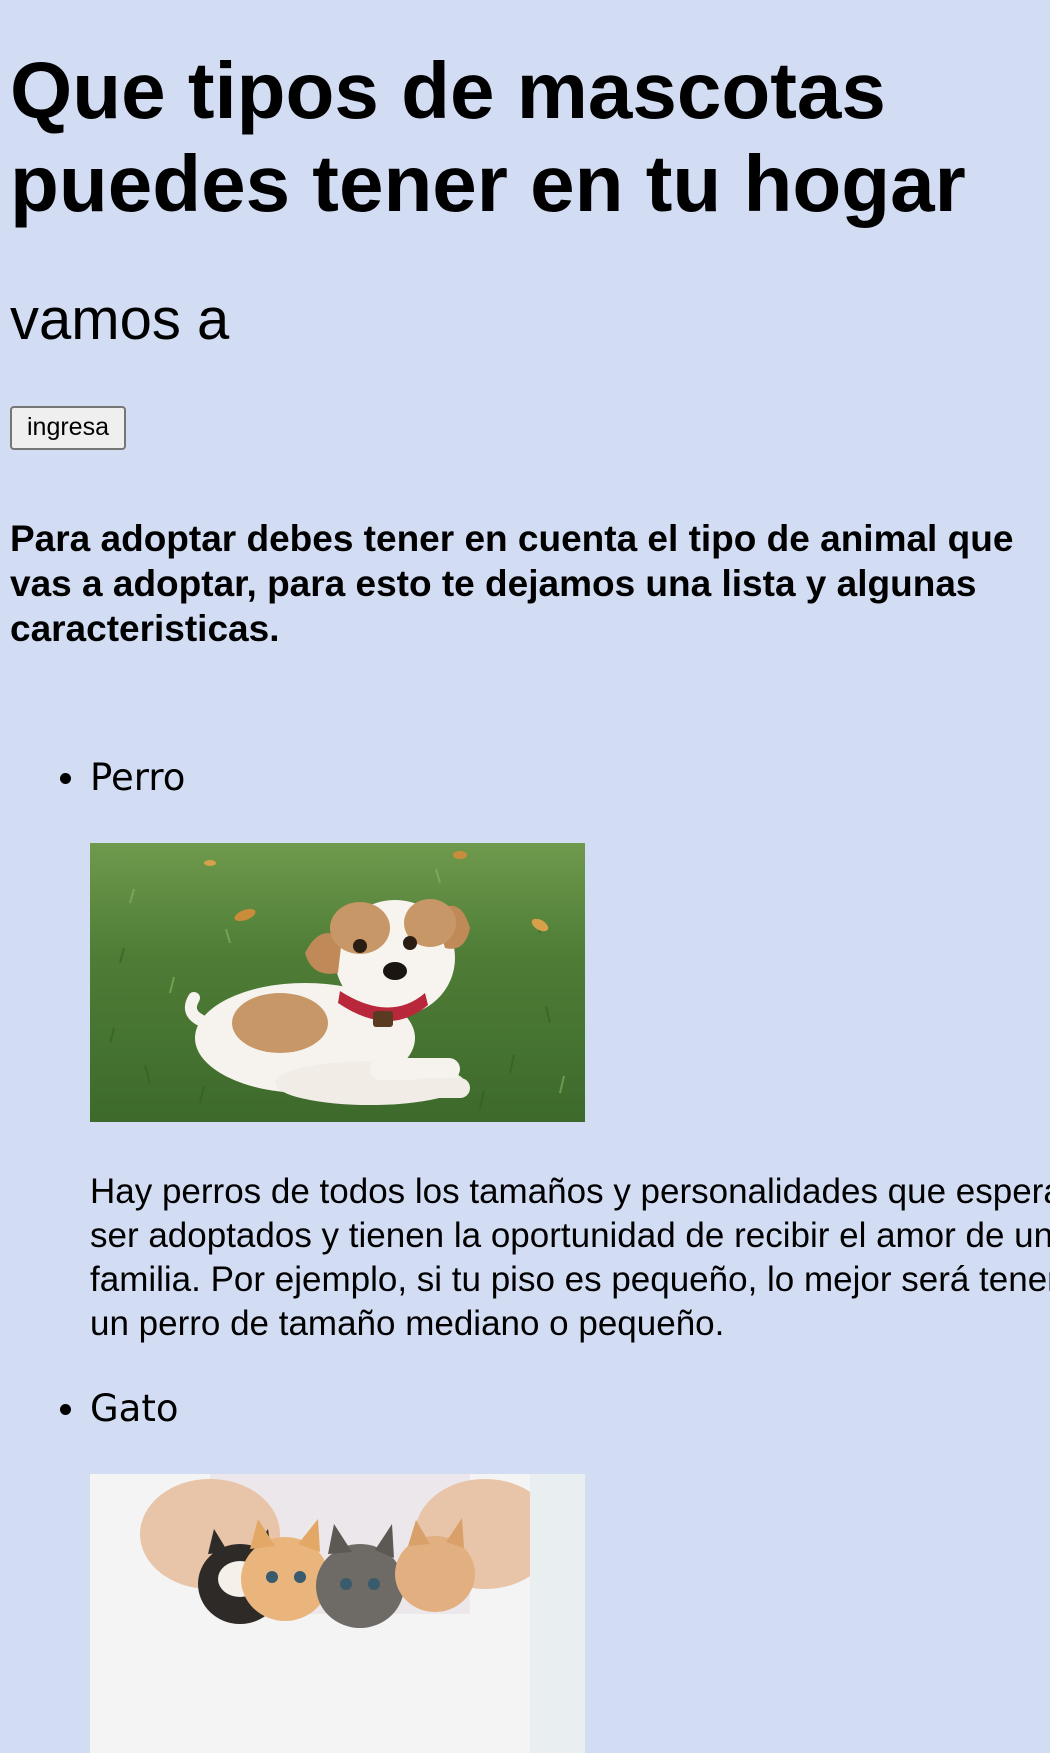 The image size is (1050, 1753). Describe the element at coordinates (68, 428) in the screenshot. I see `ingresa-button: ingresa` at that location.